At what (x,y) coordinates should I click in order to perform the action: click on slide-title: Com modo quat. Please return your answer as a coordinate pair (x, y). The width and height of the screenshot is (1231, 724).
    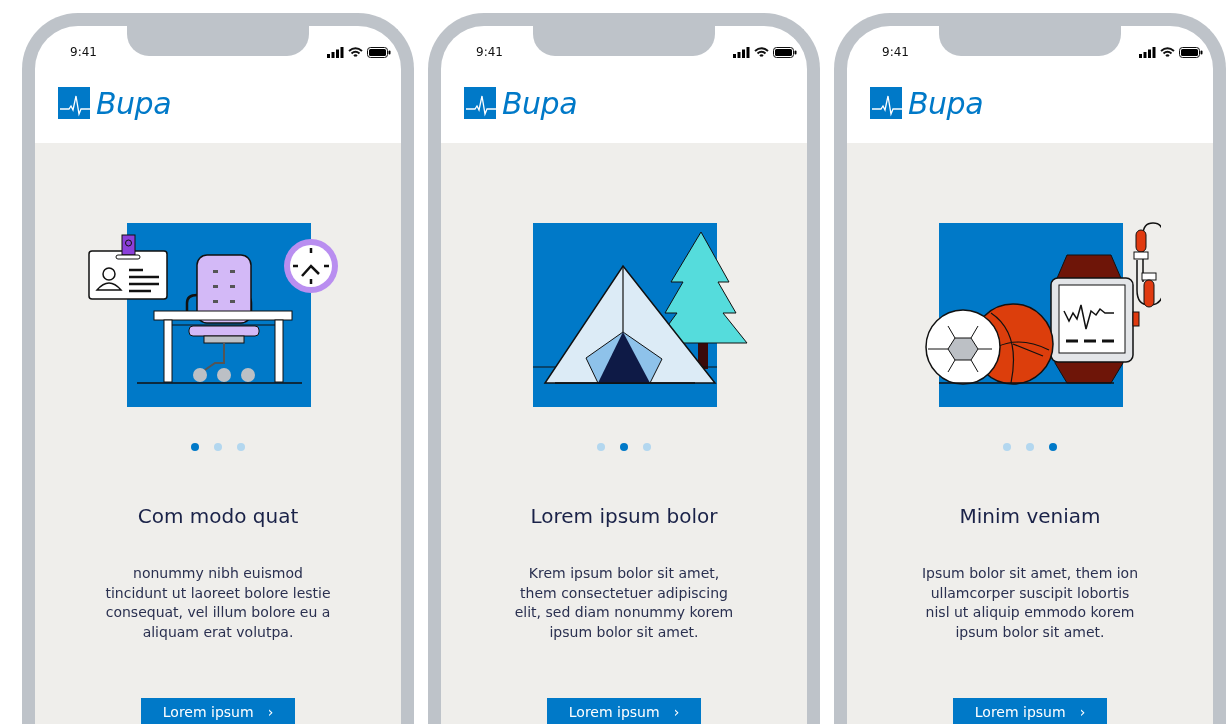
    Looking at the image, I should click on (218, 516).